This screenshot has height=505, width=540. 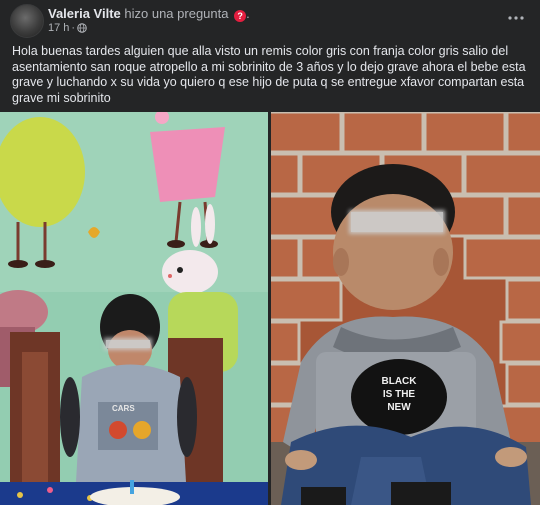 What do you see at coordinates (82, 28) in the screenshot?
I see `globe-icon` at bounding box center [82, 28].